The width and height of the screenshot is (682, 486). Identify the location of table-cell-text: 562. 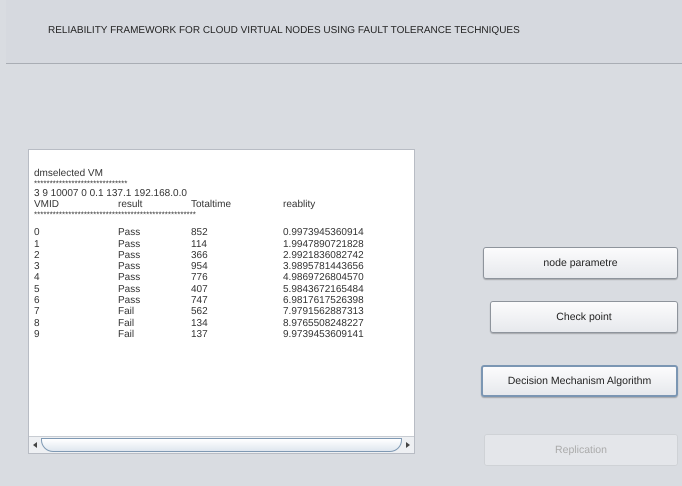
(200, 312).